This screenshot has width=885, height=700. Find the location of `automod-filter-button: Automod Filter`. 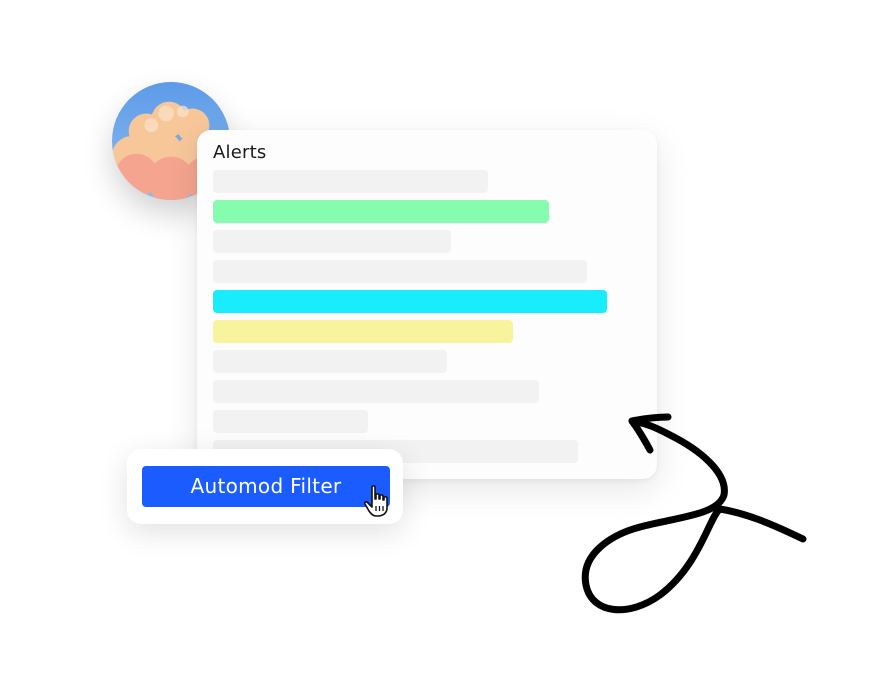

automod-filter-button: Automod Filter is located at coordinates (266, 486).